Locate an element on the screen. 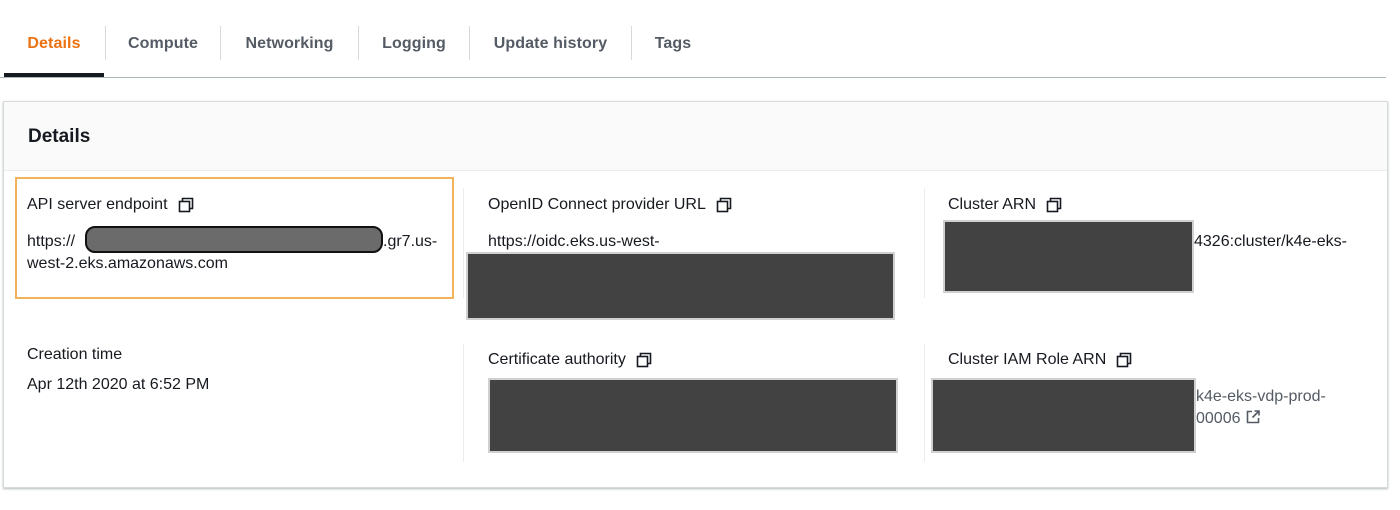 Image resolution: width=1400 pixels, height=510 pixels. creation-time-label: Creation time is located at coordinates (75, 354).